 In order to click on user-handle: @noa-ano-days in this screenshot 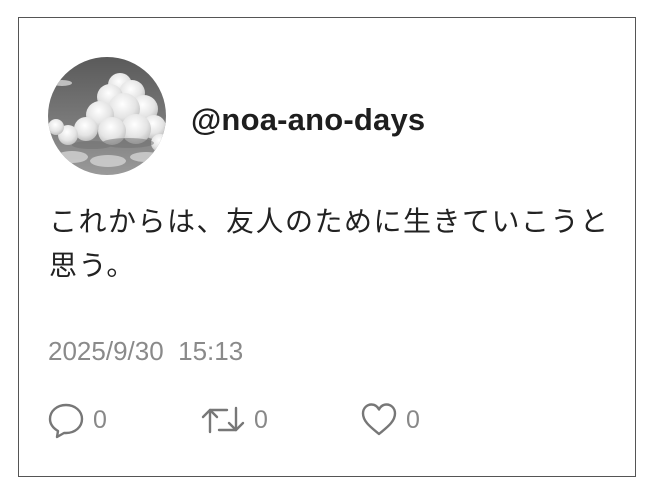, I will do `click(308, 120)`.